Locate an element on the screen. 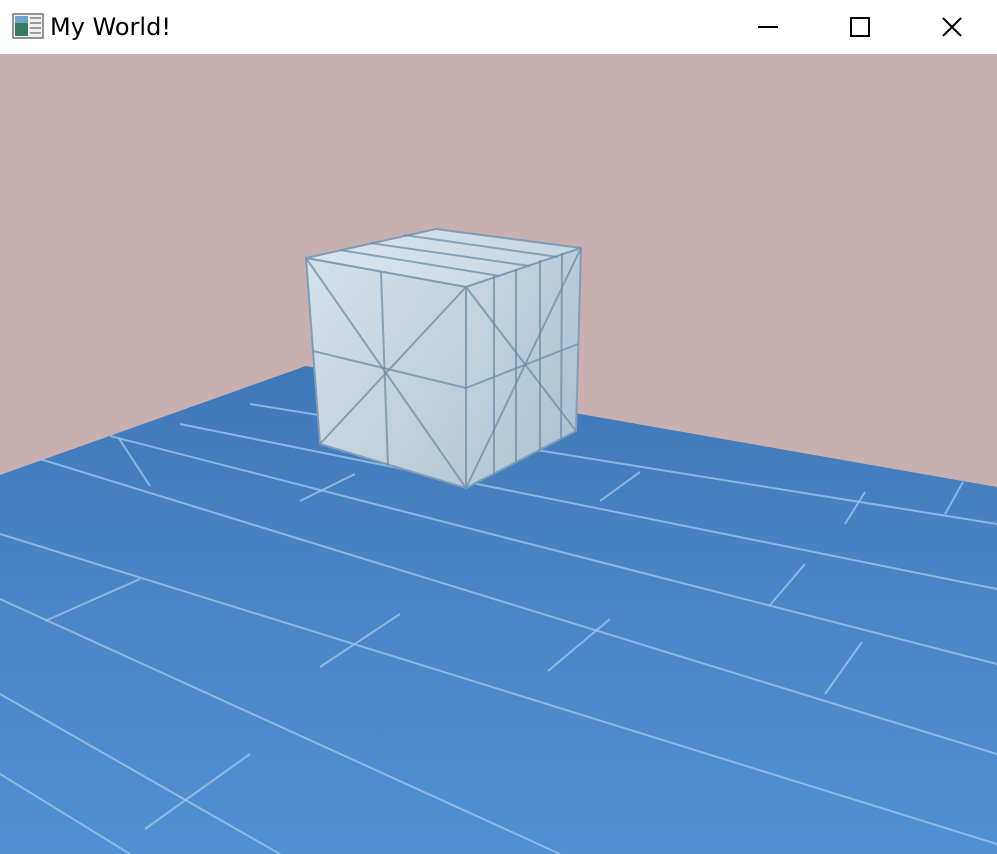  crate-brace-line is located at coordinates (561, 346).